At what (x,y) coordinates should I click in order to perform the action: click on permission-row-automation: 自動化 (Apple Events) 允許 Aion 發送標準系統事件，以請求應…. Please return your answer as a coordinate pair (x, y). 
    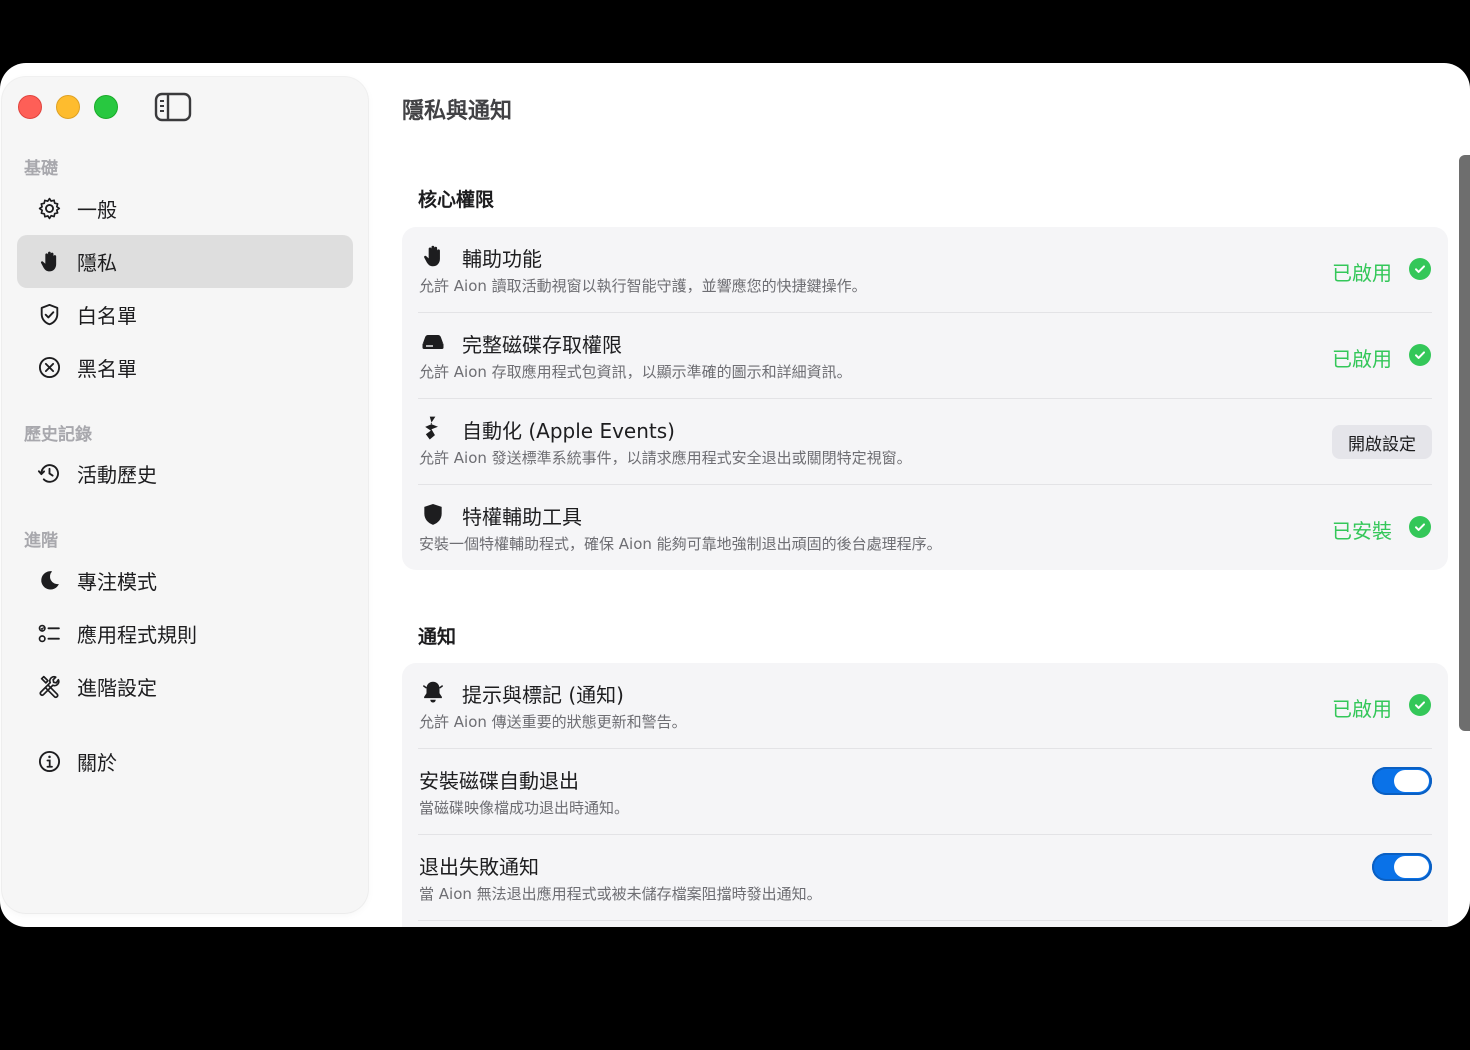
    Looking at the image, I should click on (925, 442).